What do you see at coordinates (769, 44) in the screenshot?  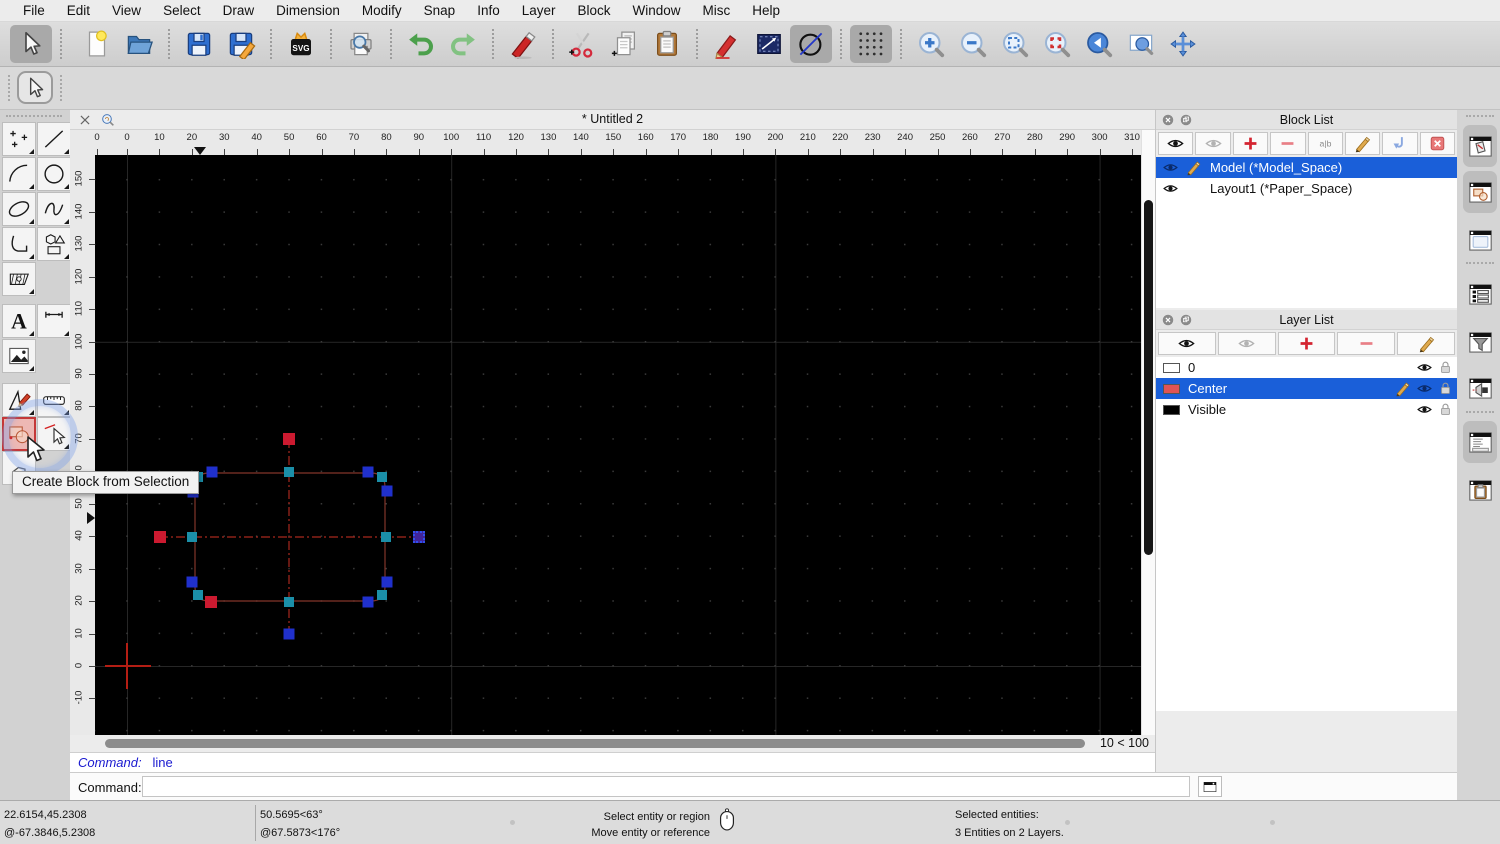 I see `line-attributes-button` at bounding box center [769, 44].